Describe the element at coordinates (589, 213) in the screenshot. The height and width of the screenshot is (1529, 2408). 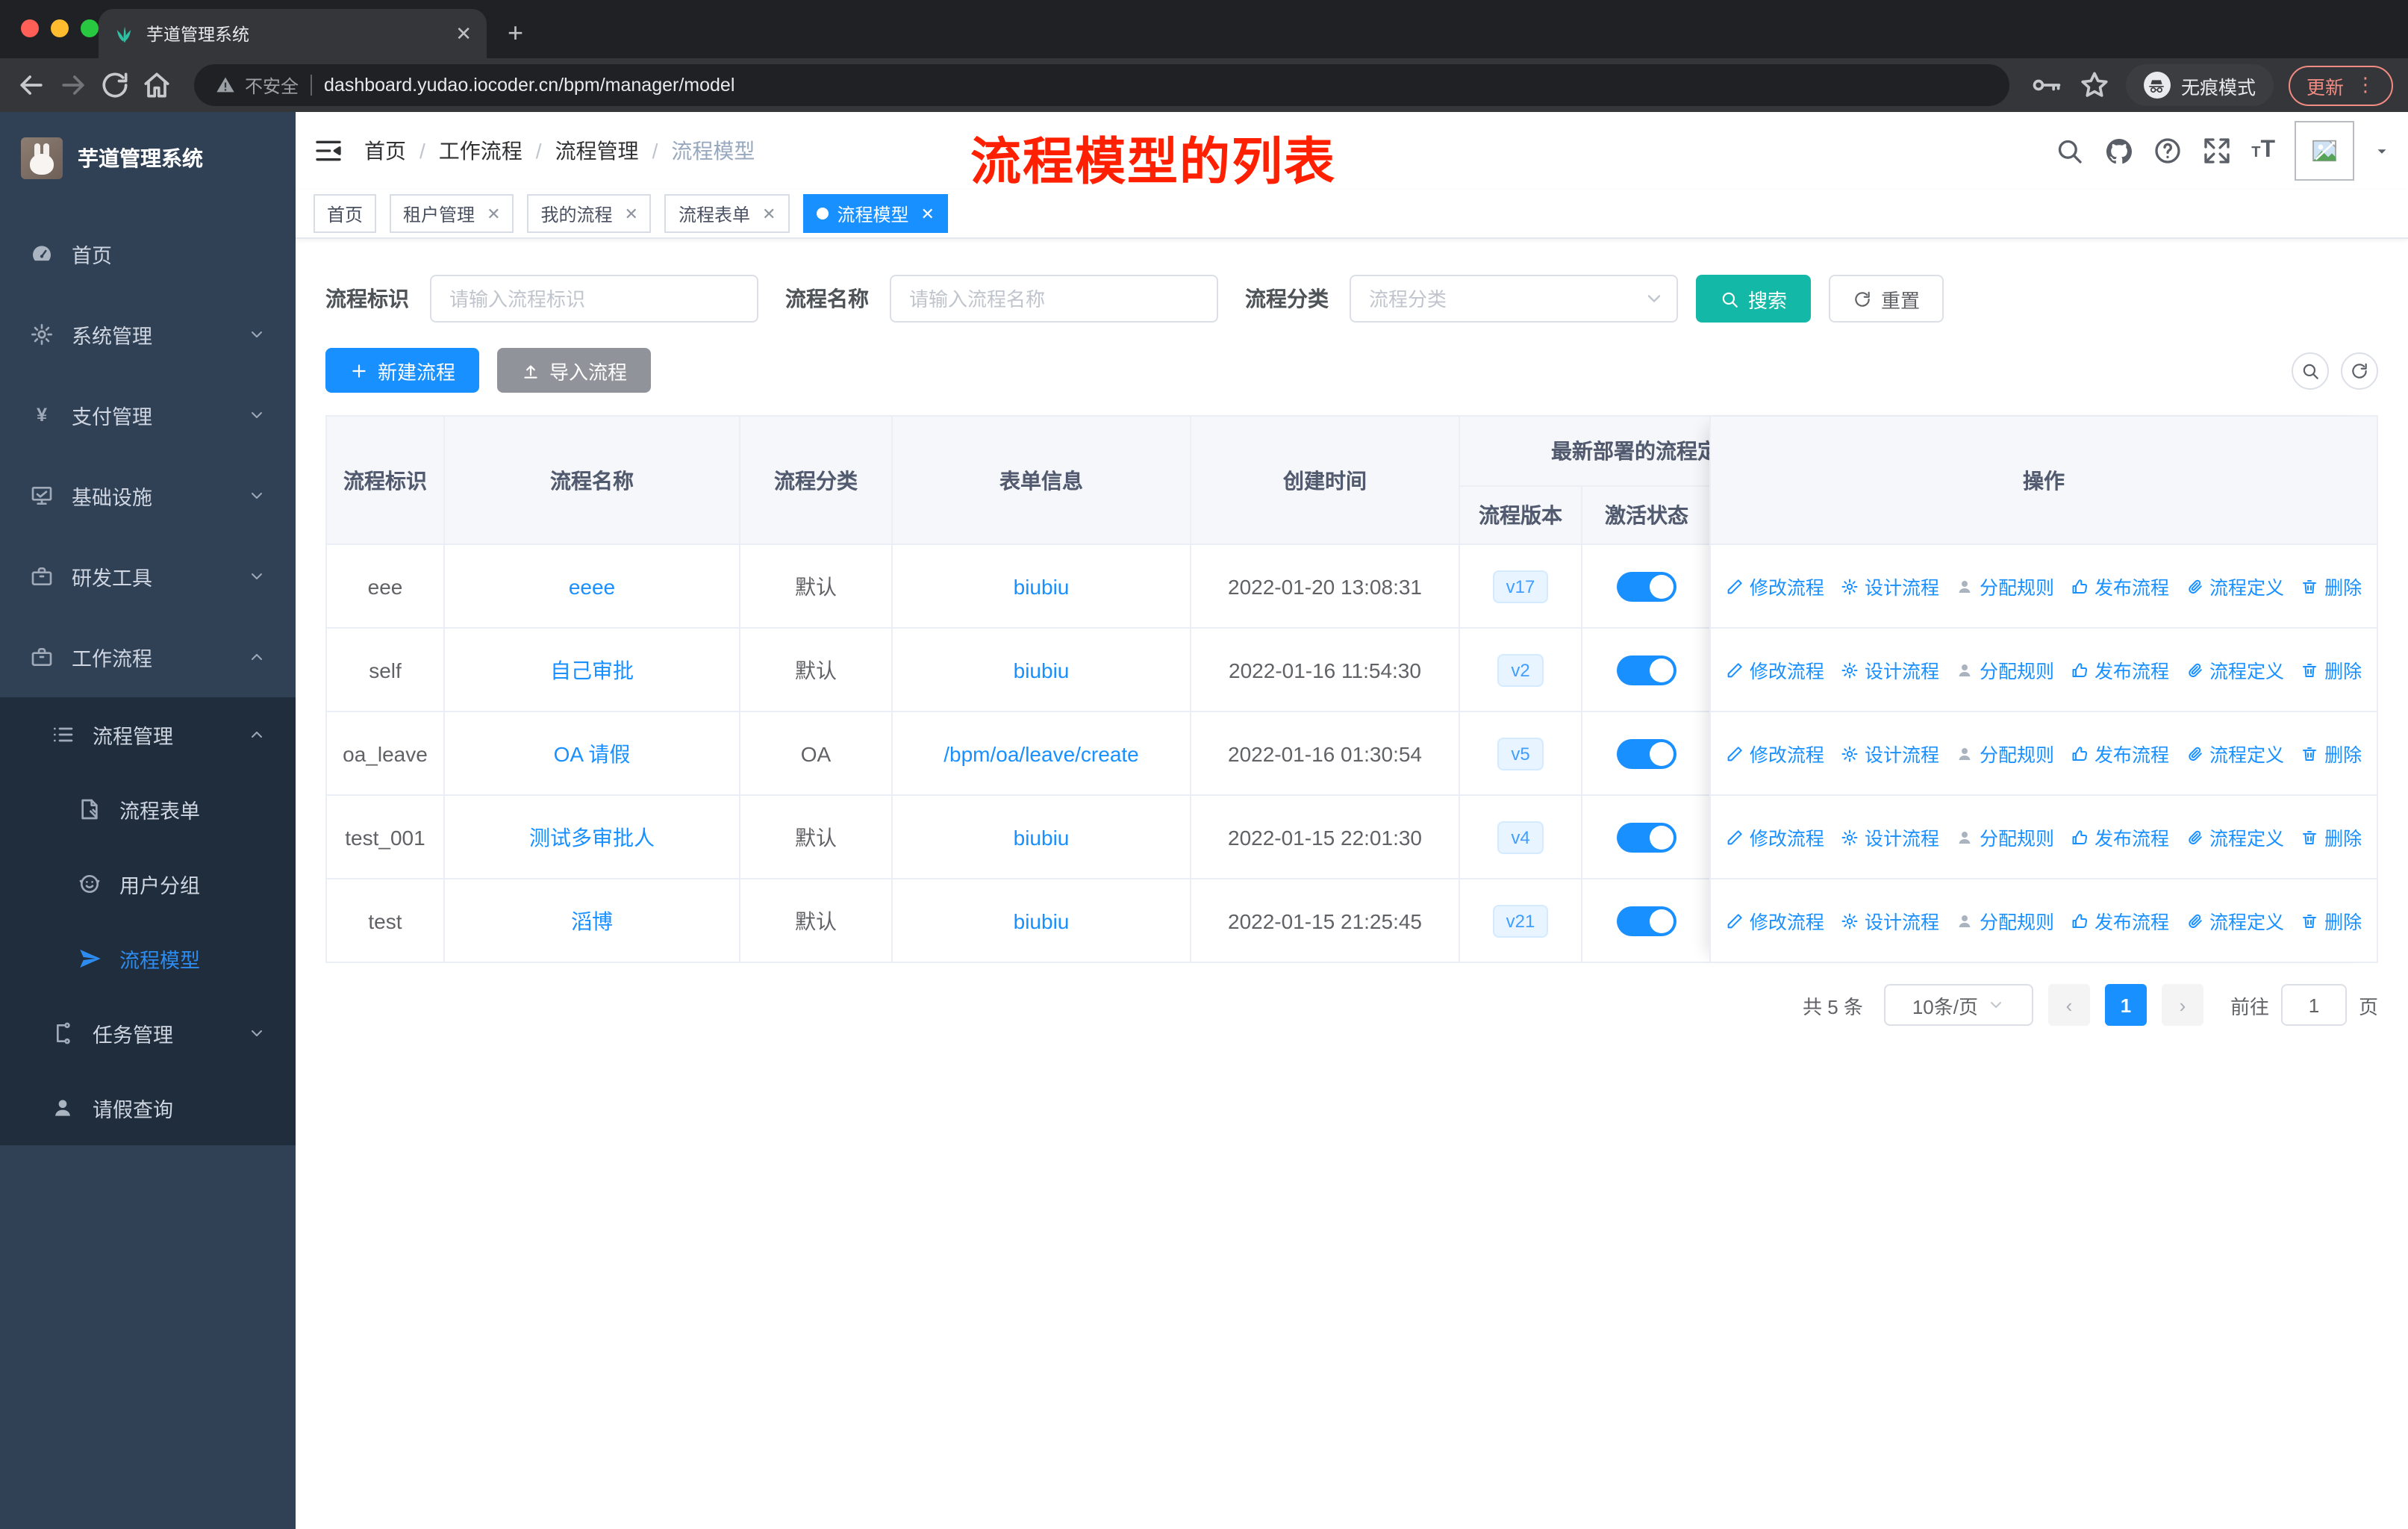
I see `tag-我的流程: 我的流程 ✕` at that location.